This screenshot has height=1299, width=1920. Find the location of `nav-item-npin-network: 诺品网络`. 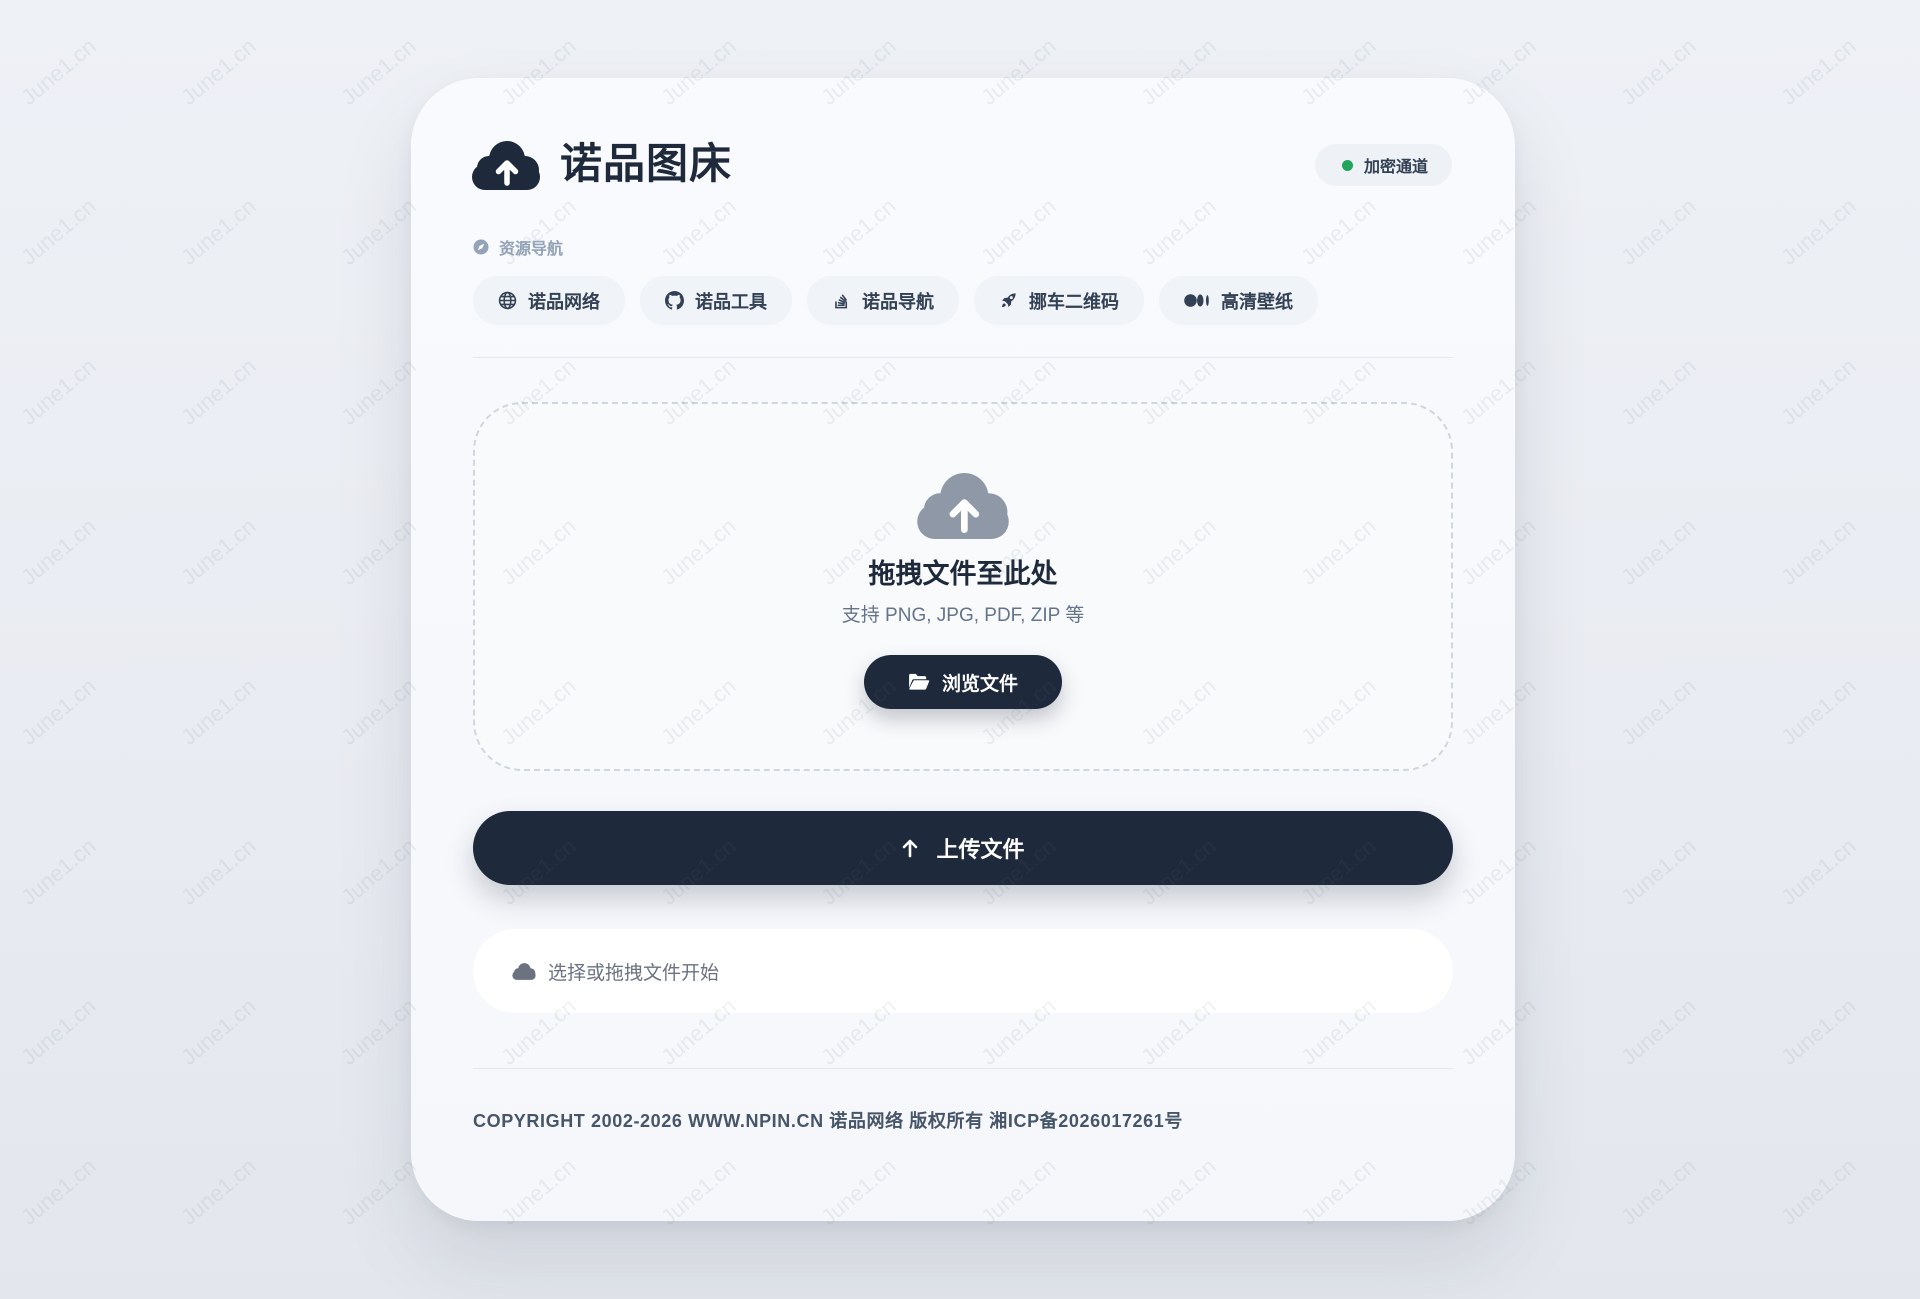

nav-item-npin-network: 诺品网络 is located at coordinates (549, 300).